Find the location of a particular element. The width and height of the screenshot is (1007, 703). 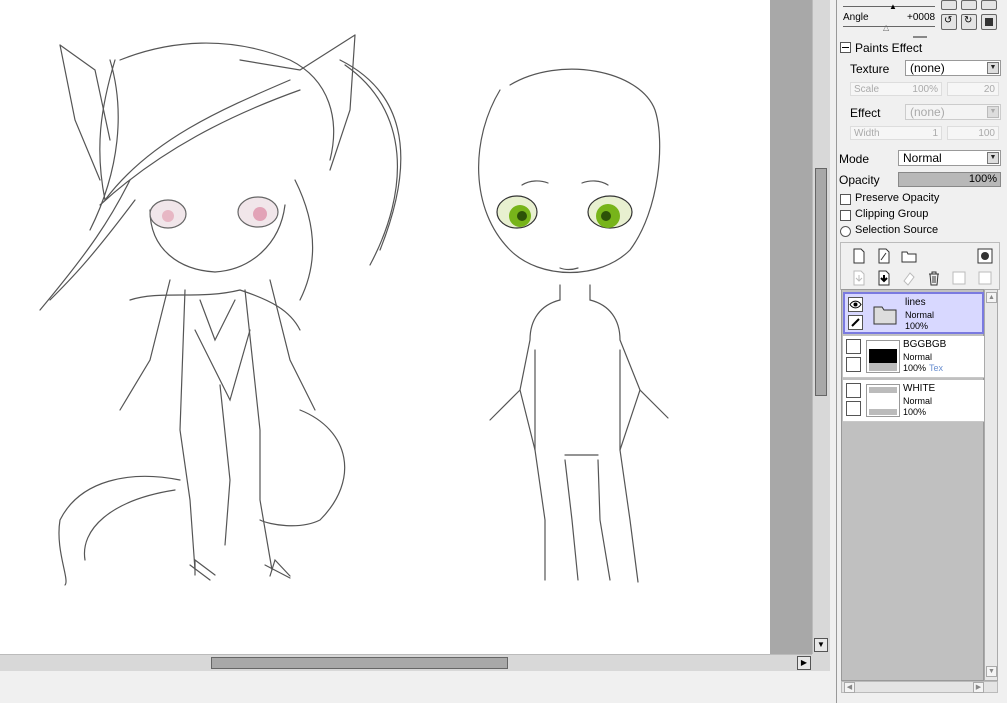

layer-item-lines: lines Normal 100% is located at coordinates (913, 313).